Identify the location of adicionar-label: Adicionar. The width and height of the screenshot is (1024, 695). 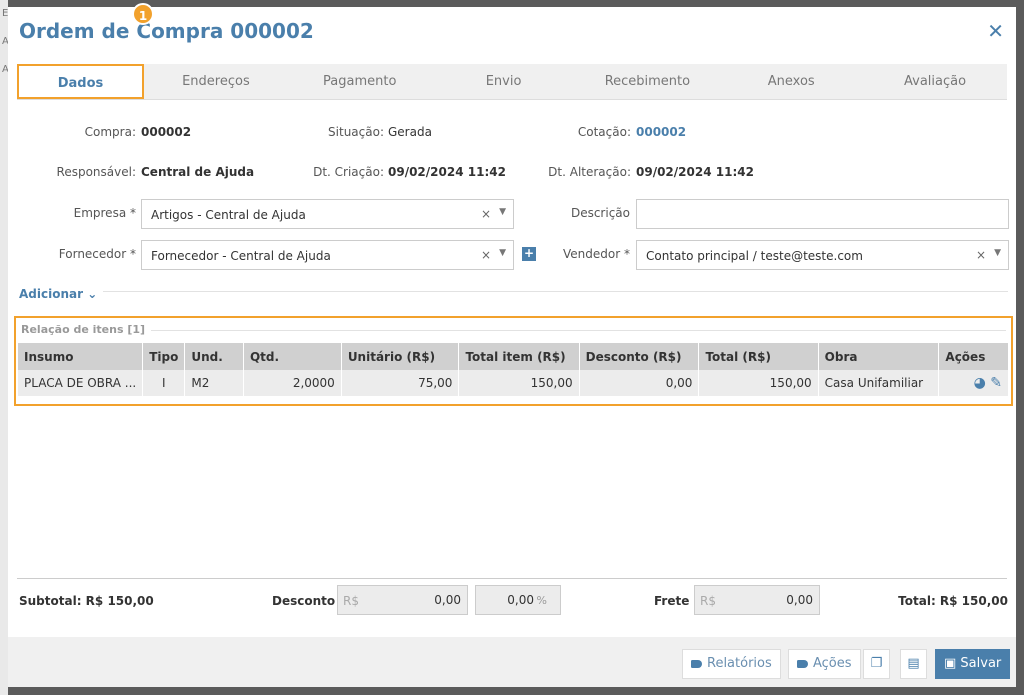
(51, 294).